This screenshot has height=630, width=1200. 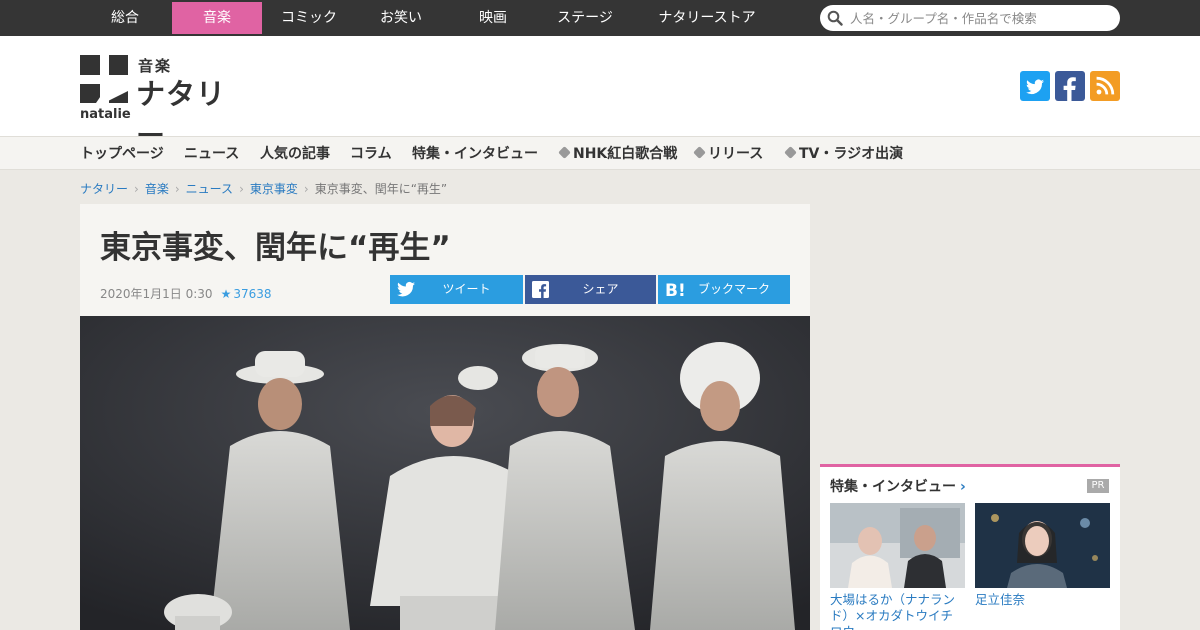 What do you see at coordinates (295, 154) in the screenshot?
I see `subnav-popular: 人気の記事` at bounding box center [295, 154].